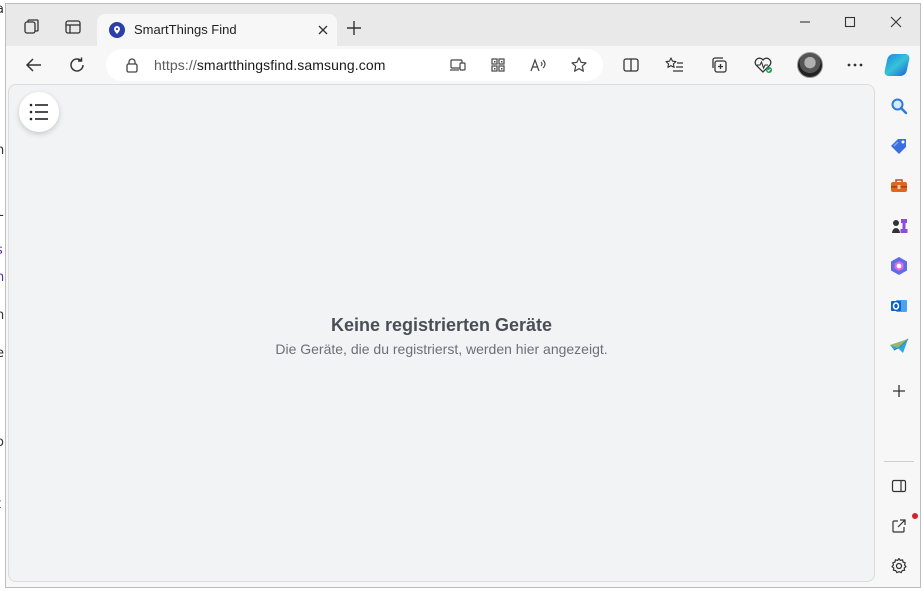  Describe the element at coordinates (675, 65) in the screenshot. I see `favorites-icon` at that location.